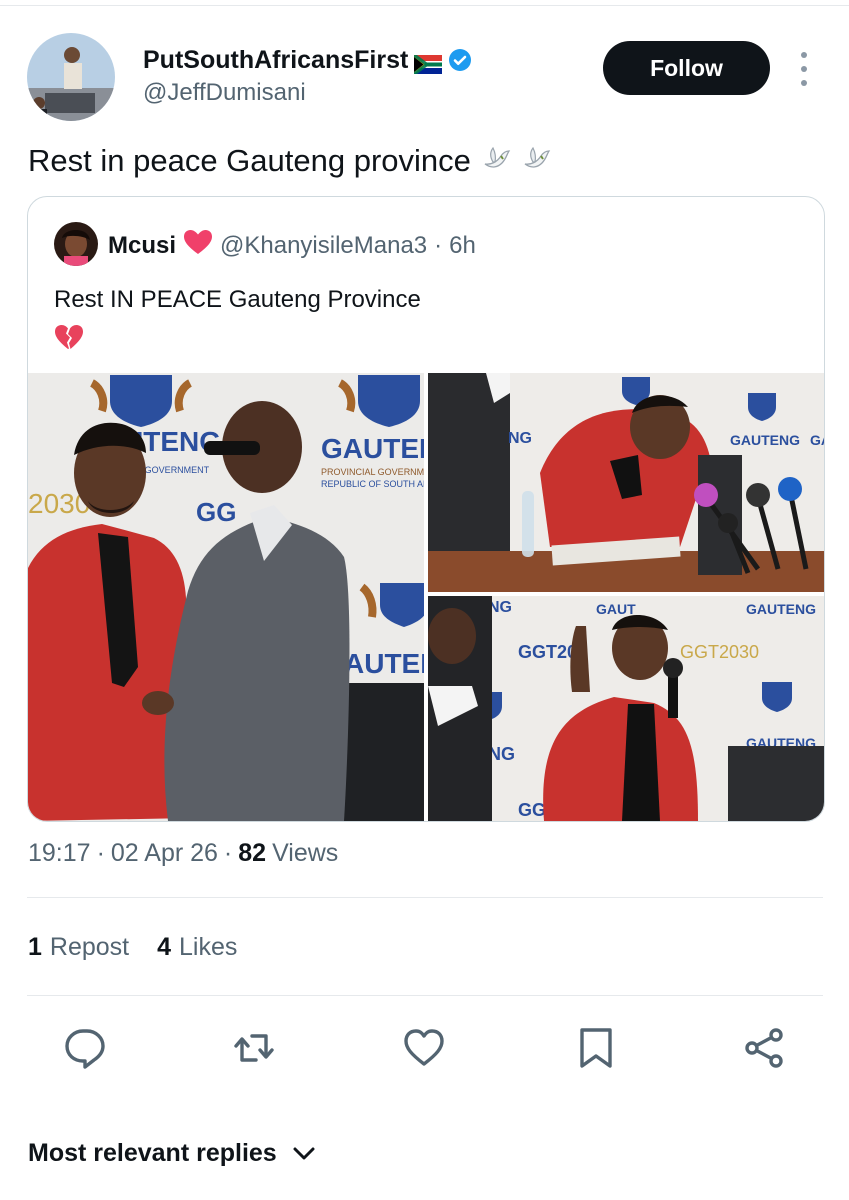 Image resolution: width=849 pixels, height=1200 pixels. I want to click on tweet-text: Rest in peace Gauteng province, so click(249, 160).